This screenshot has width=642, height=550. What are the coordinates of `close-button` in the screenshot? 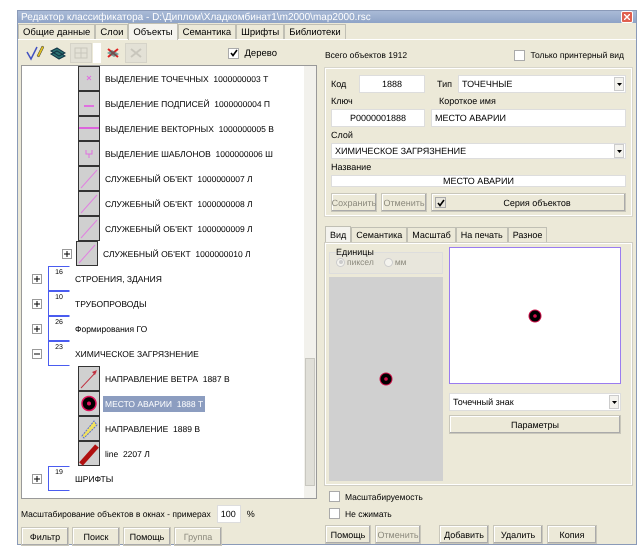 It's located at (627, 17).